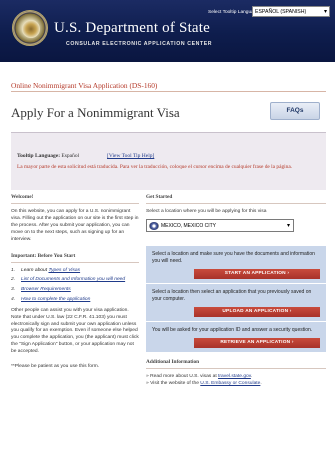  Describe the element at coordinates (234, 376) in the screenshot. I see `travel-state-gov-link: travel.state.gov` at that location.